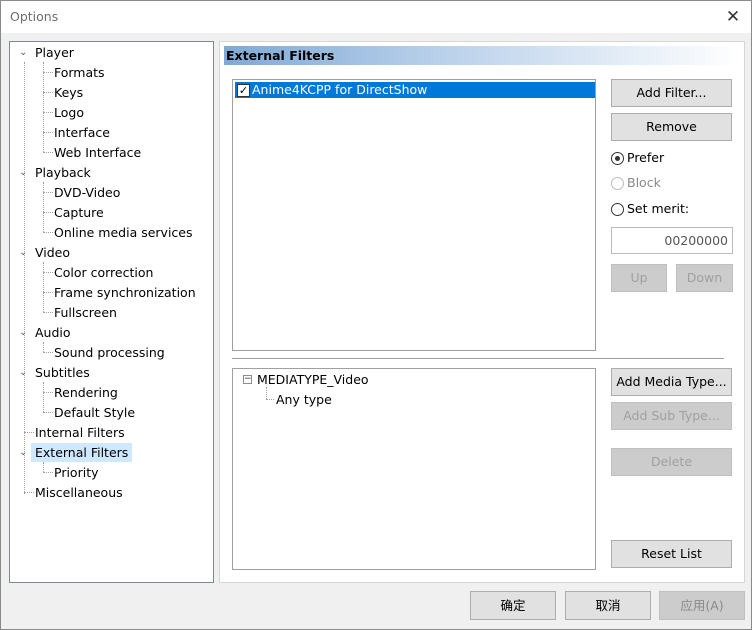 The height and width of the screenshot is (630, 752). Describe the element at coordinates (62, 372) in the screenshot. I see `tree-item-subtitles: Subtitles` at that location.